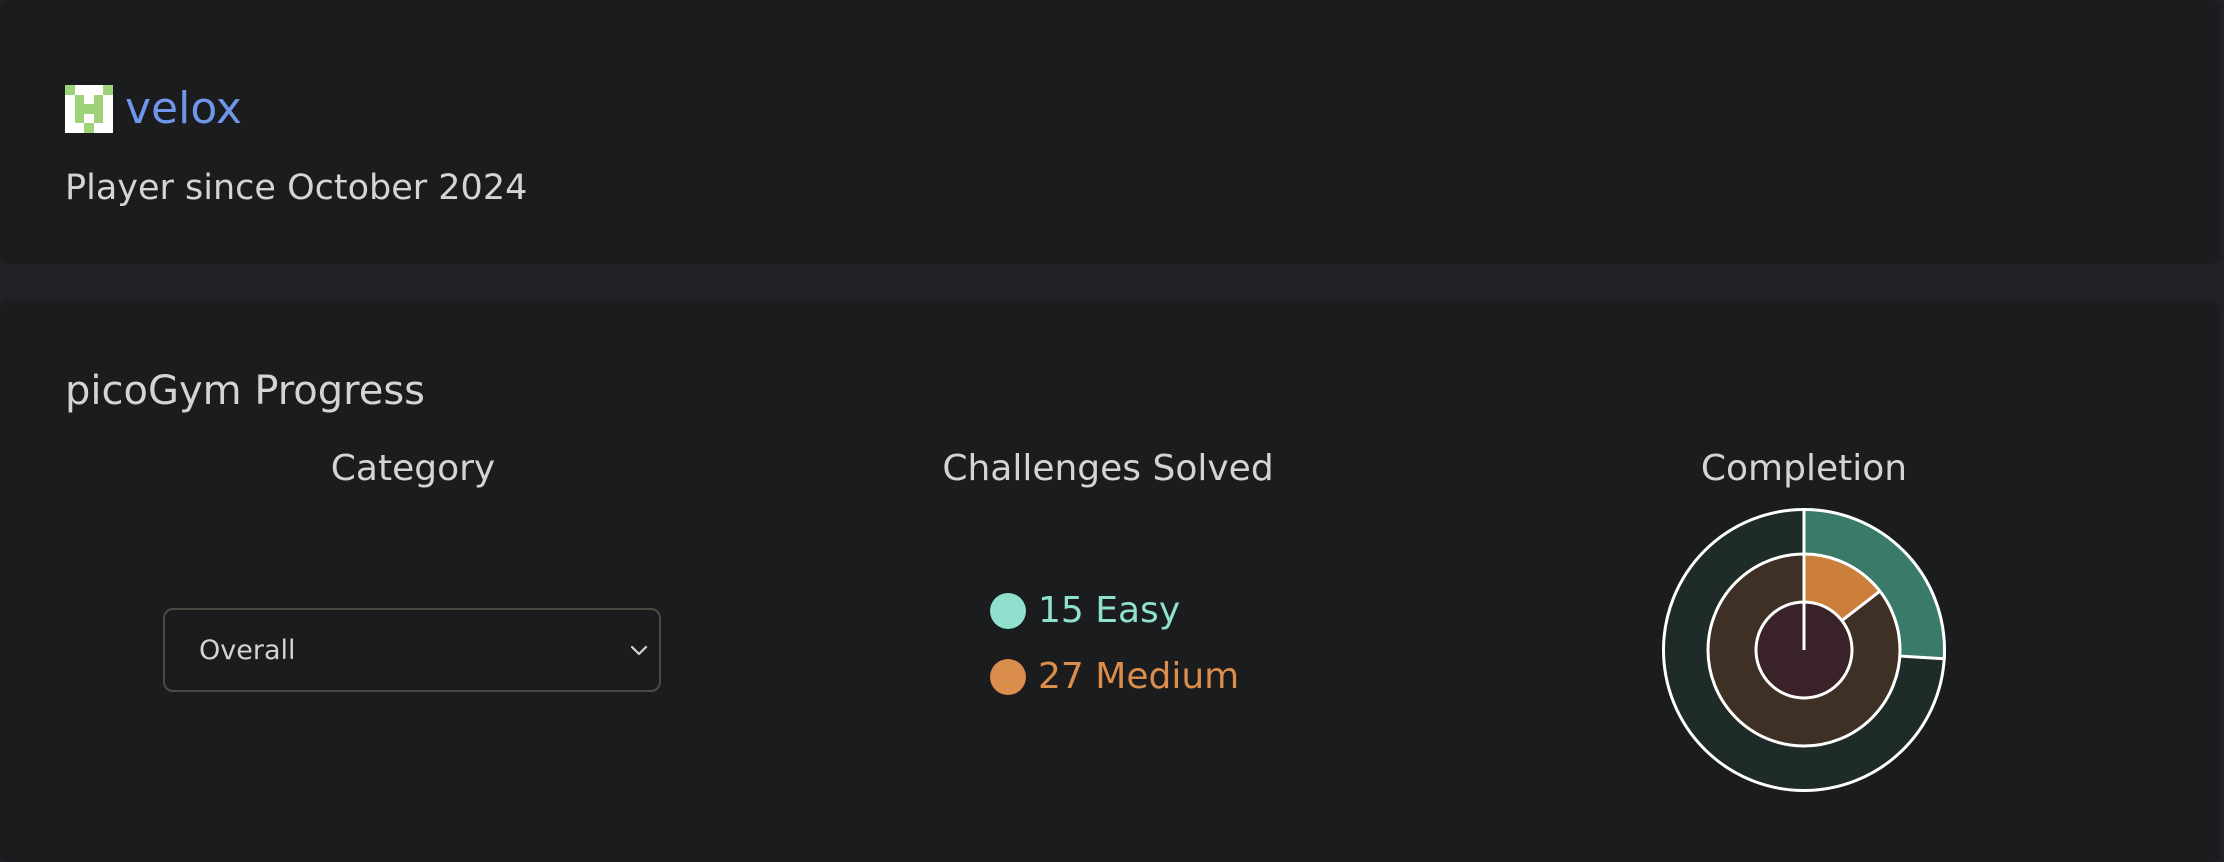 This screenshot has height=862, width=2224. What do you see at coordinates (1008, 676) in the screenshot?
I see `medium-dot` at bounding box center [1008, 676].